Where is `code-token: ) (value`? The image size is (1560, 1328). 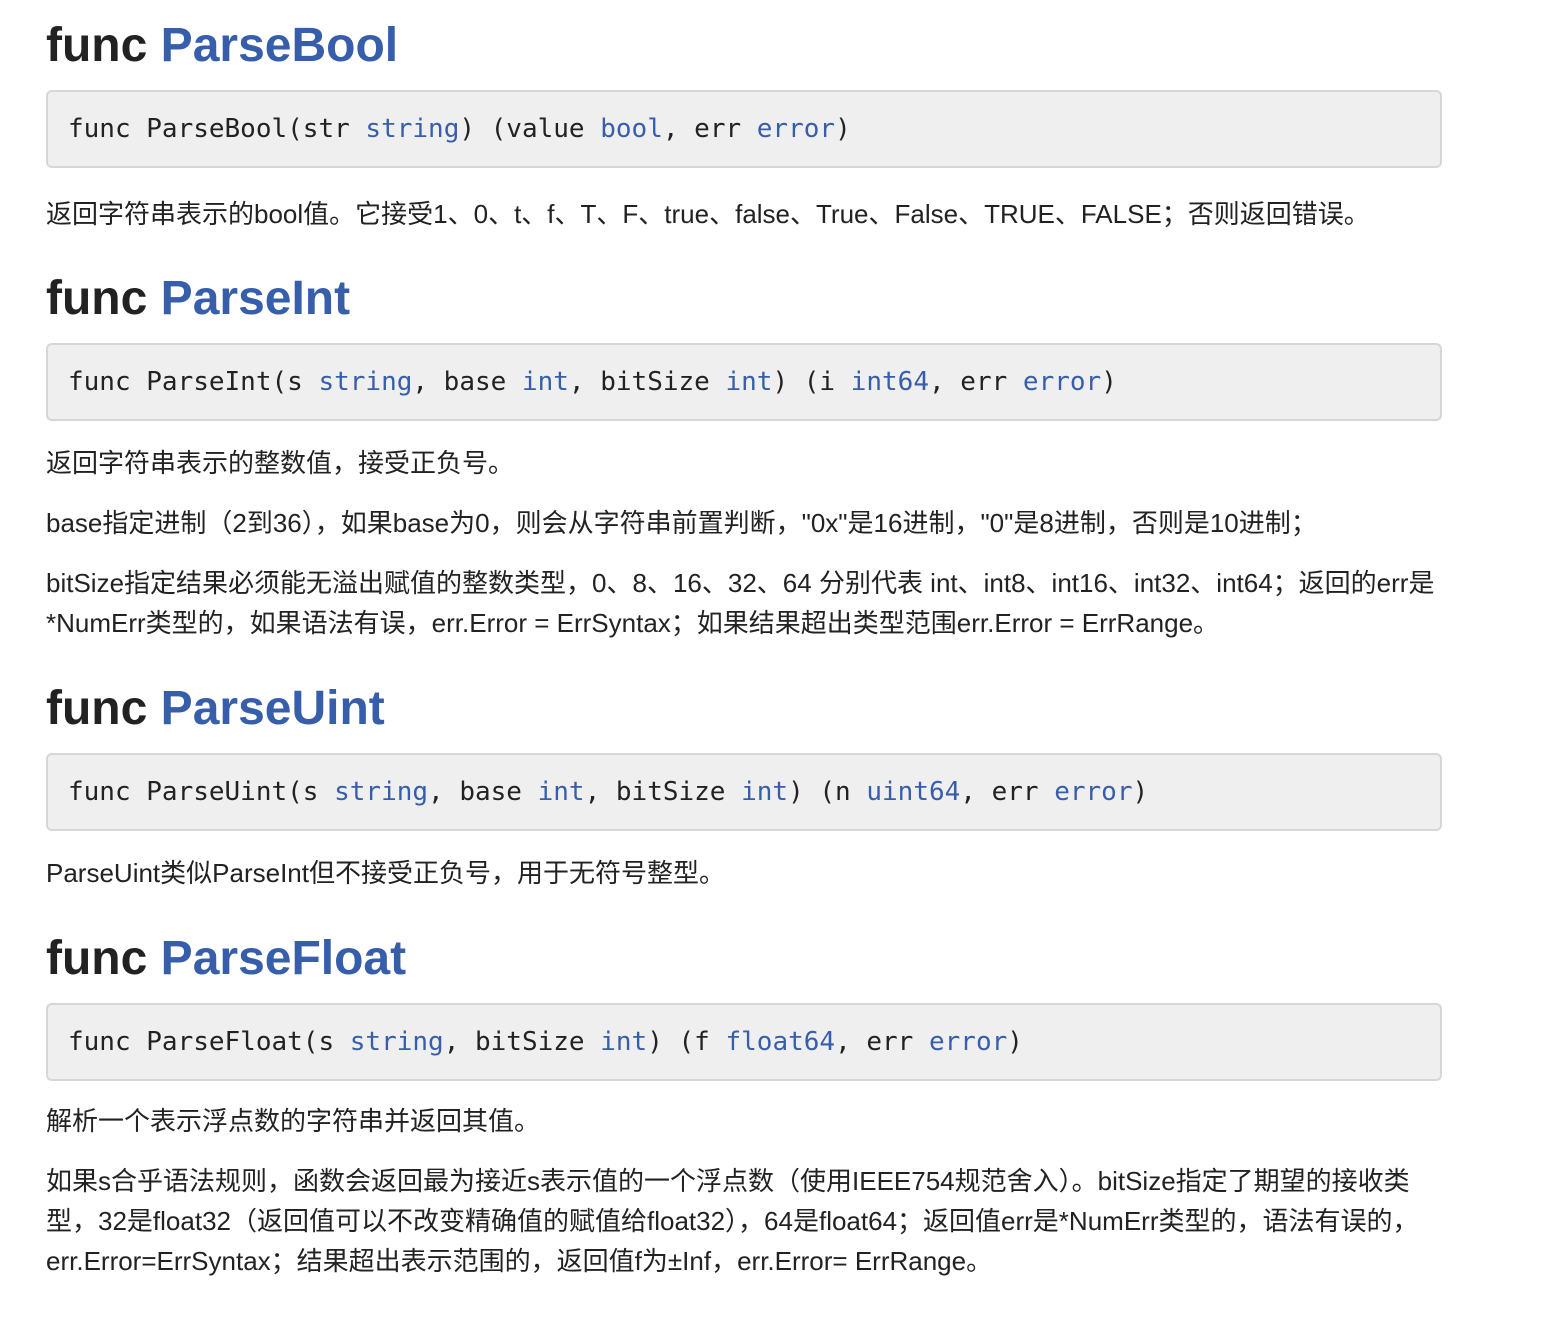 code-token: ) (value is located at coordinates (530, 129).